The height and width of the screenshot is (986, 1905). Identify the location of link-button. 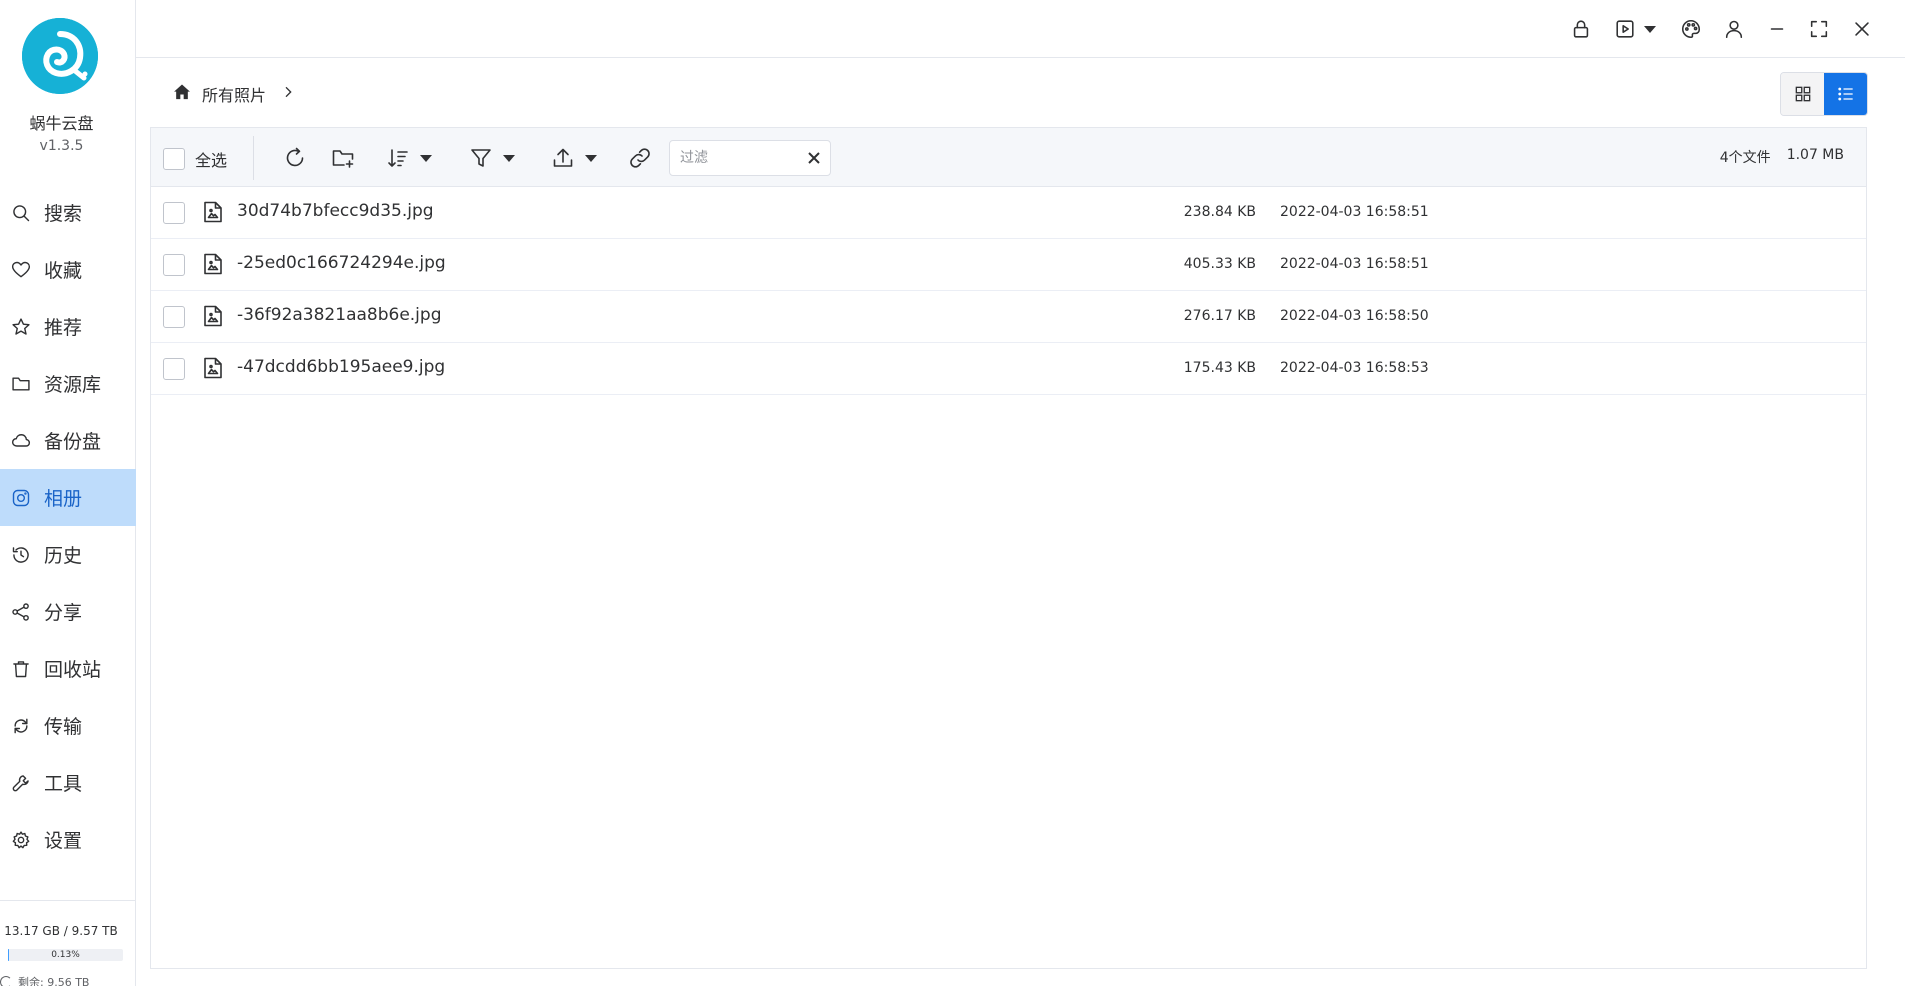
(640, 158).